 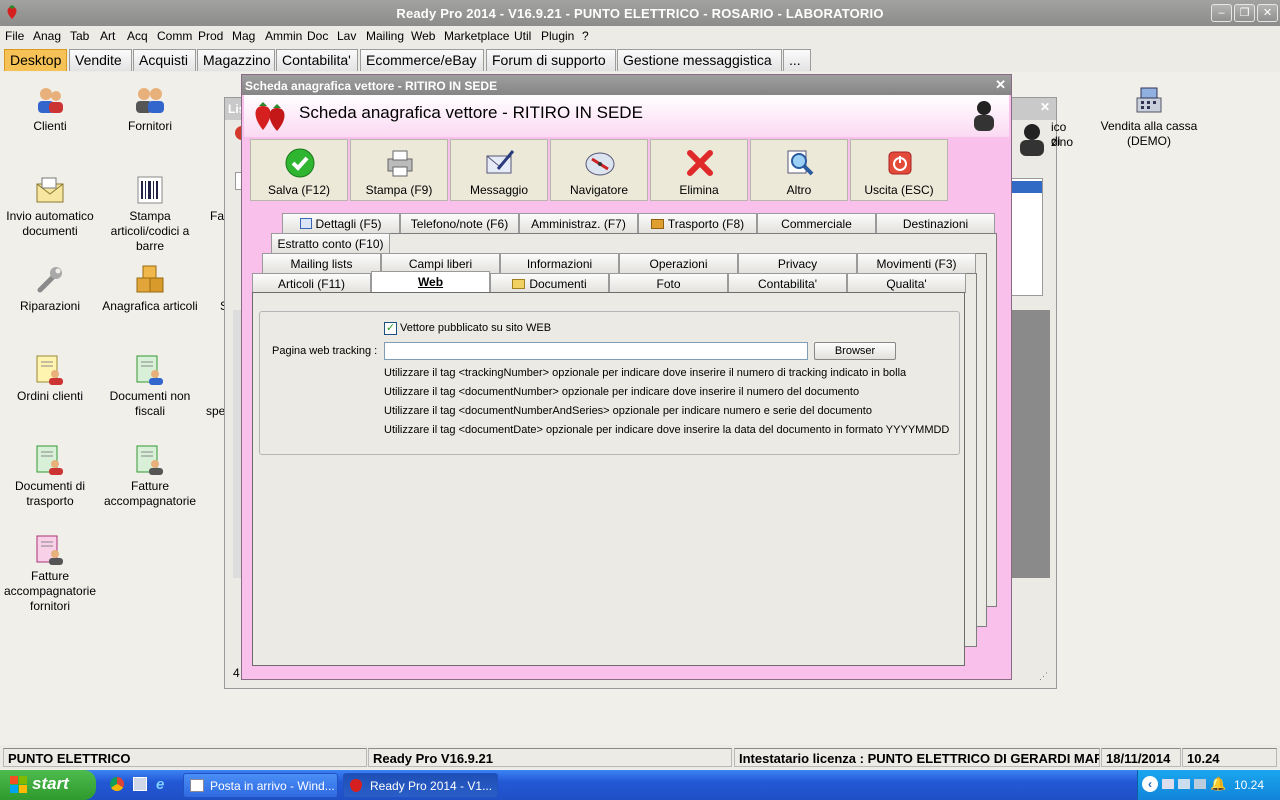 I want to click on exit-button: Uscita (ESC), so click(x=899, y=170).